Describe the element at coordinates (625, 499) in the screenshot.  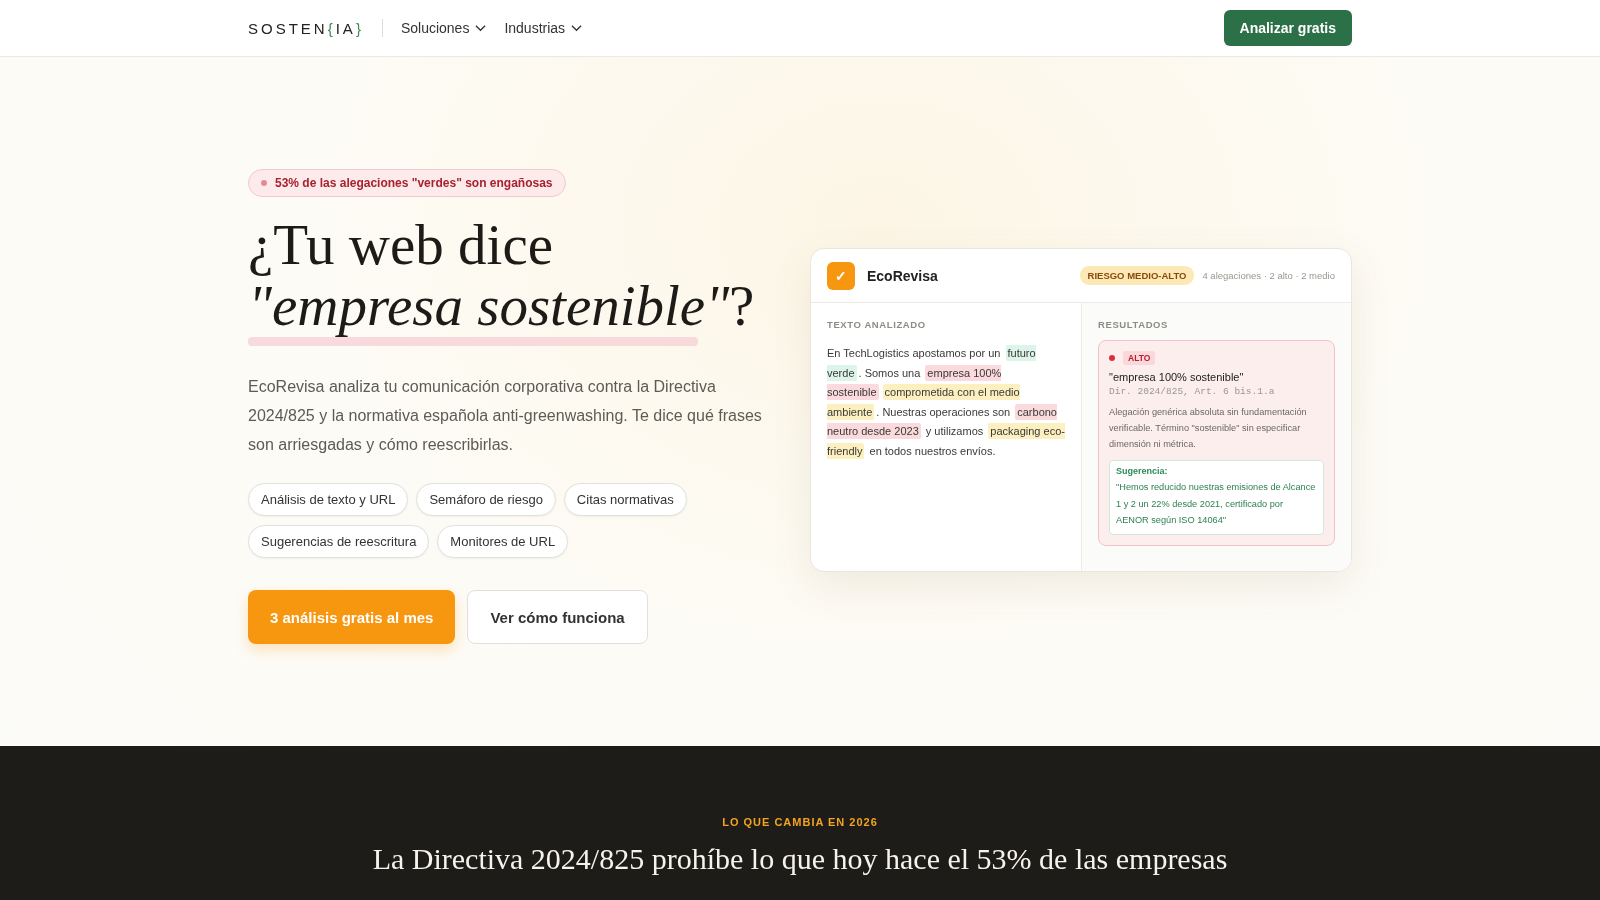
I see `feature-chip: Citas normativas` at that location.